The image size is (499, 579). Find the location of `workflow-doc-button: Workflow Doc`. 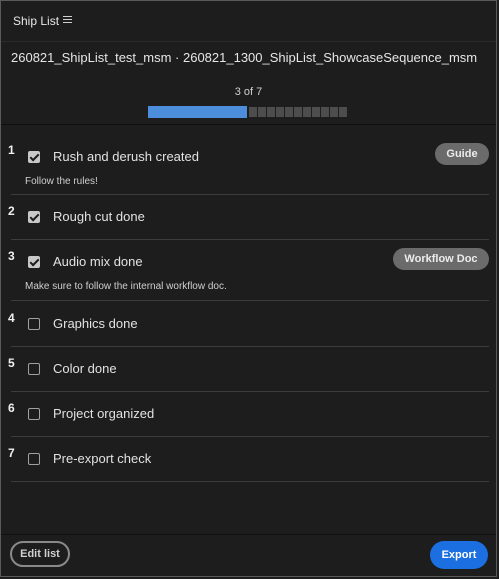

workflow-doc-button: Workflow Doc is located at coordinates (441, 259).